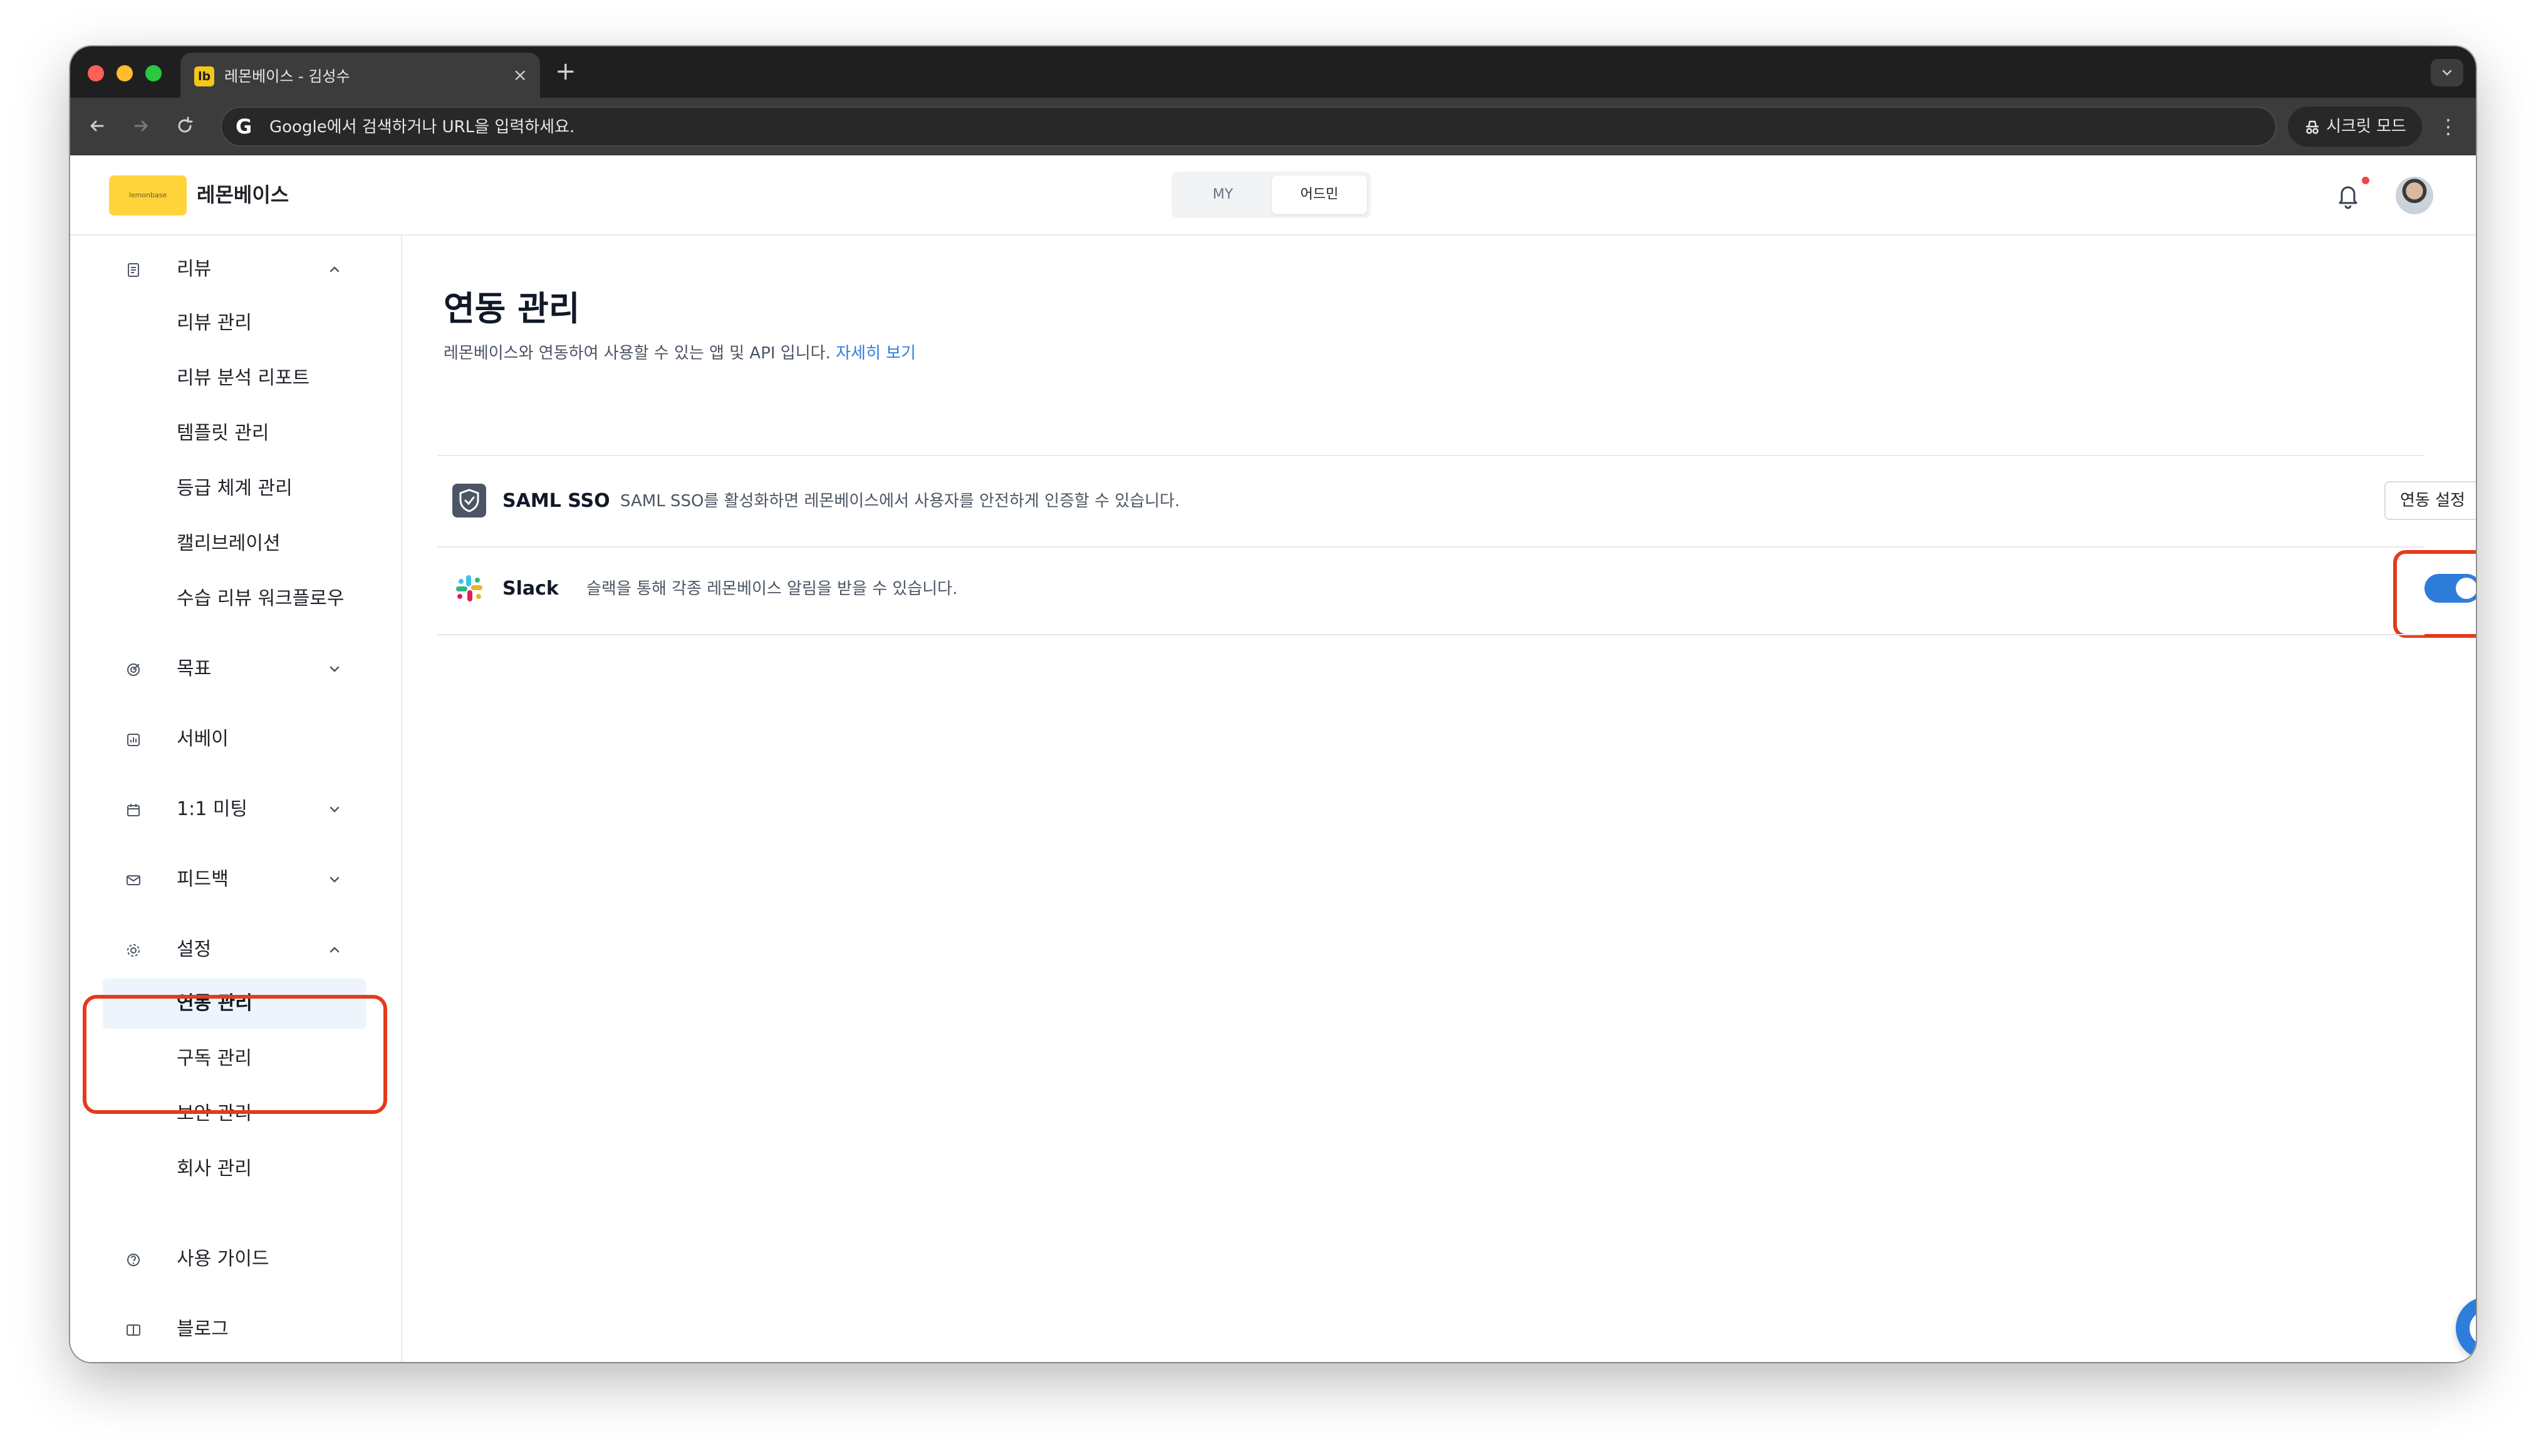 The image size is (2546, 1456). I want to click on sidebar-subitem-review-report: 리뷰 분석 리포트, so click(234, 378).